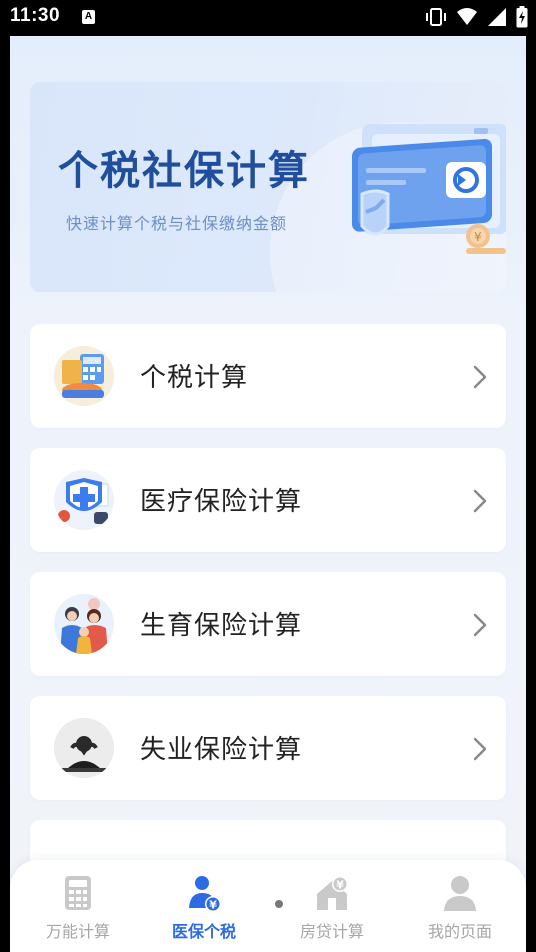 This screenshot has width=536, height=952. Describe the element at coordinates (522, 19) in the screenshot. I see `battery-icon` at that location.